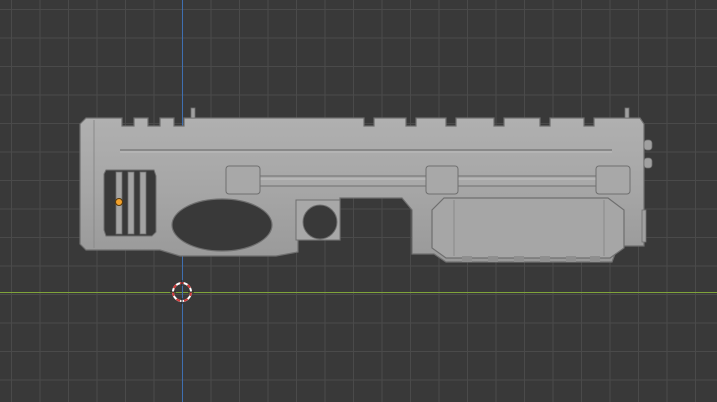 The image size is (717, 402). I want to click on object-origin-icon, so click(119, 202).